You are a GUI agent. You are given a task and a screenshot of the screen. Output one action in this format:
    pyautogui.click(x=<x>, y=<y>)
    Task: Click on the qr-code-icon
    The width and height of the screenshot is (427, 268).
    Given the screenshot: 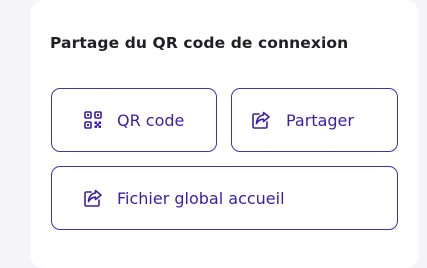 What is the action you would take?
    pyautogui.click(x=93, y=120)
    